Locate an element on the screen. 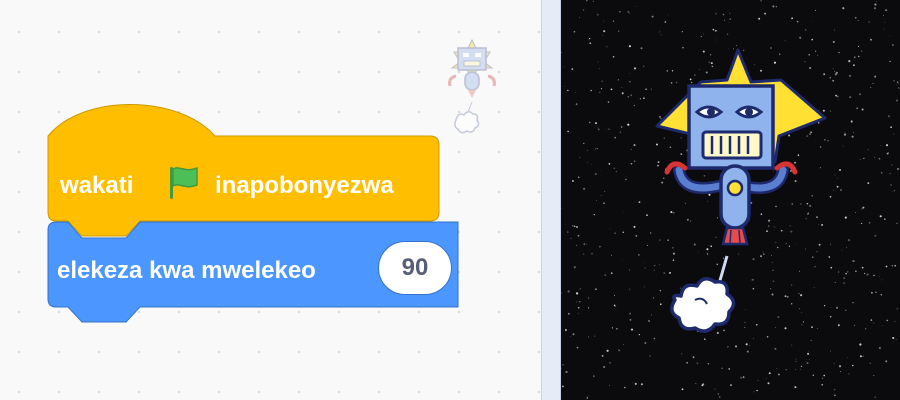 The image size is (900, 400). hat-block-label-end: inapobonyezwa is located at coordinates (304, 185).